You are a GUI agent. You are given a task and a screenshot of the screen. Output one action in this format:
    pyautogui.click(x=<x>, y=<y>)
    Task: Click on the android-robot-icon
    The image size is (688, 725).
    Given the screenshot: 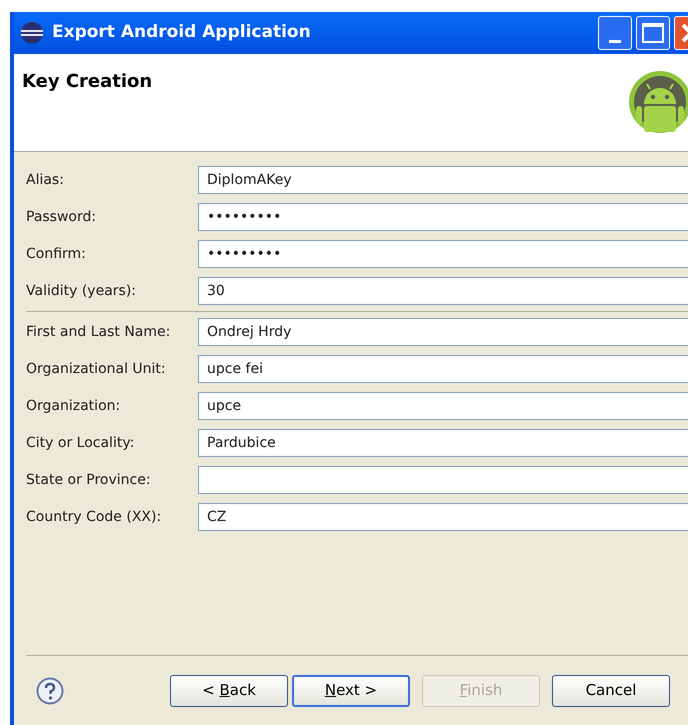 What is the action you would take?
    pyautogui.click(x=658, y=102)
    